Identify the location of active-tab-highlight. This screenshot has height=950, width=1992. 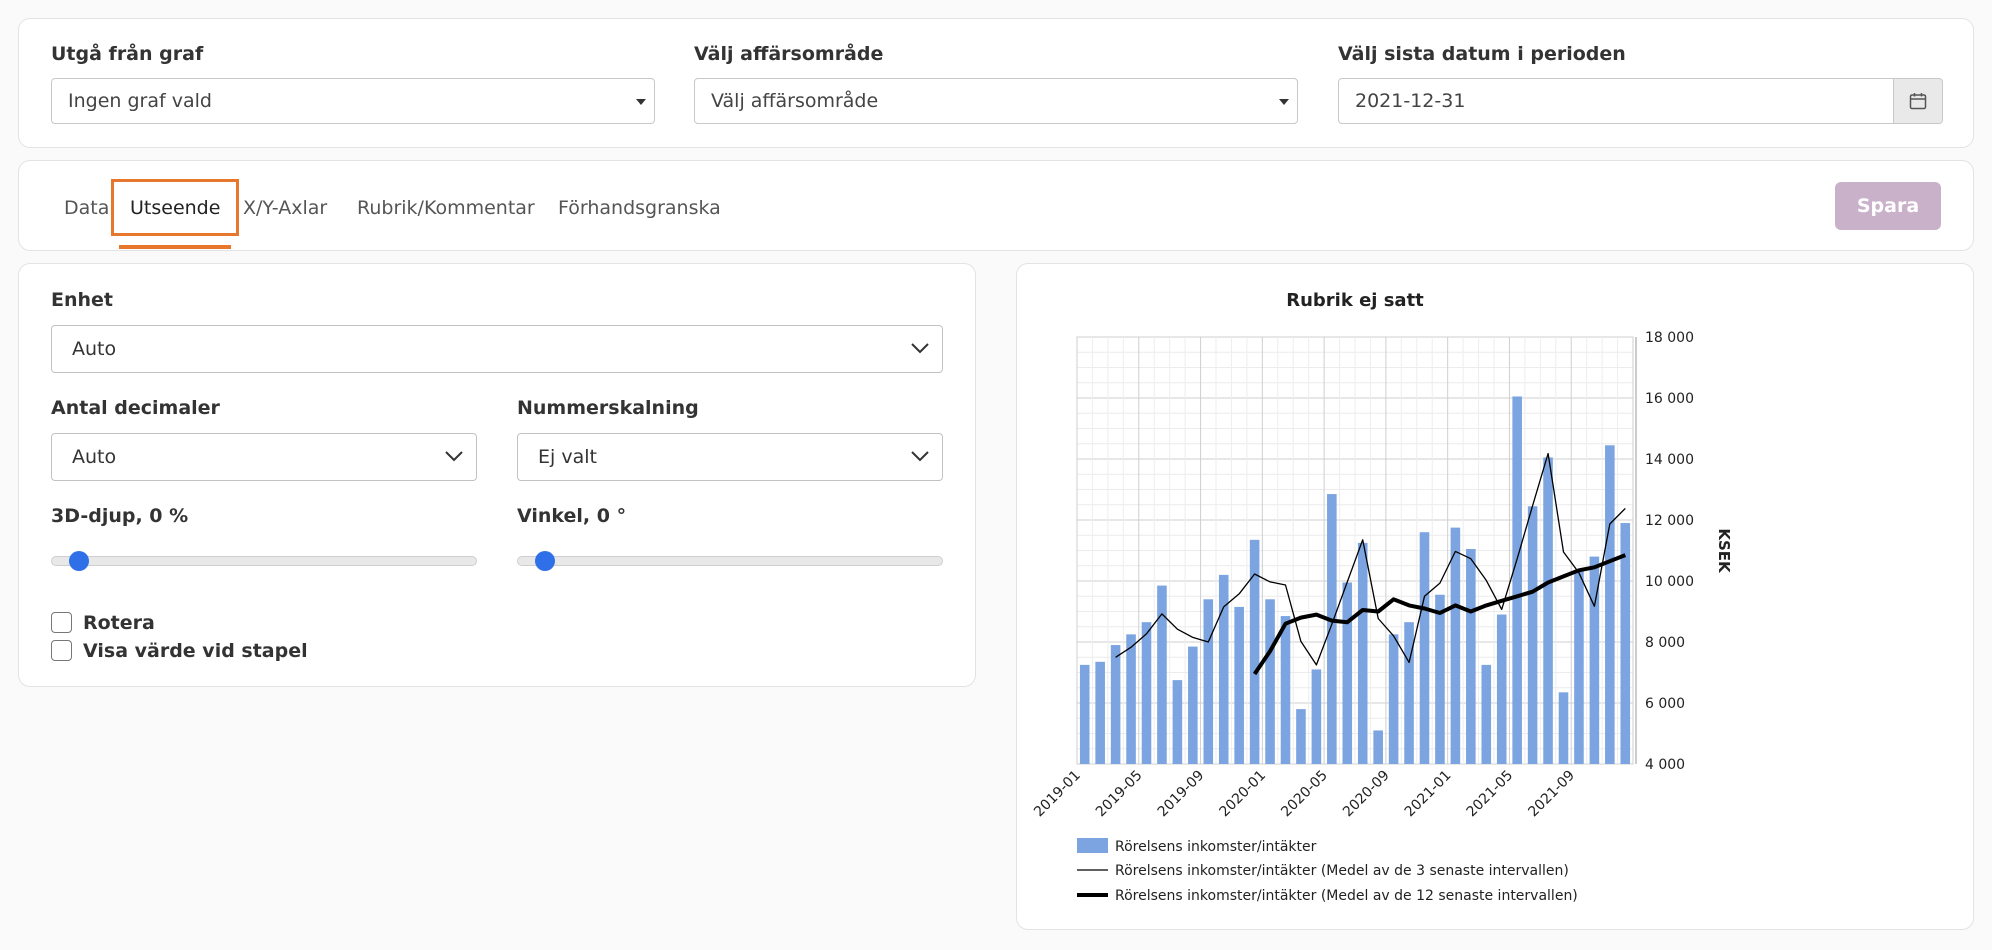
(175, 207).